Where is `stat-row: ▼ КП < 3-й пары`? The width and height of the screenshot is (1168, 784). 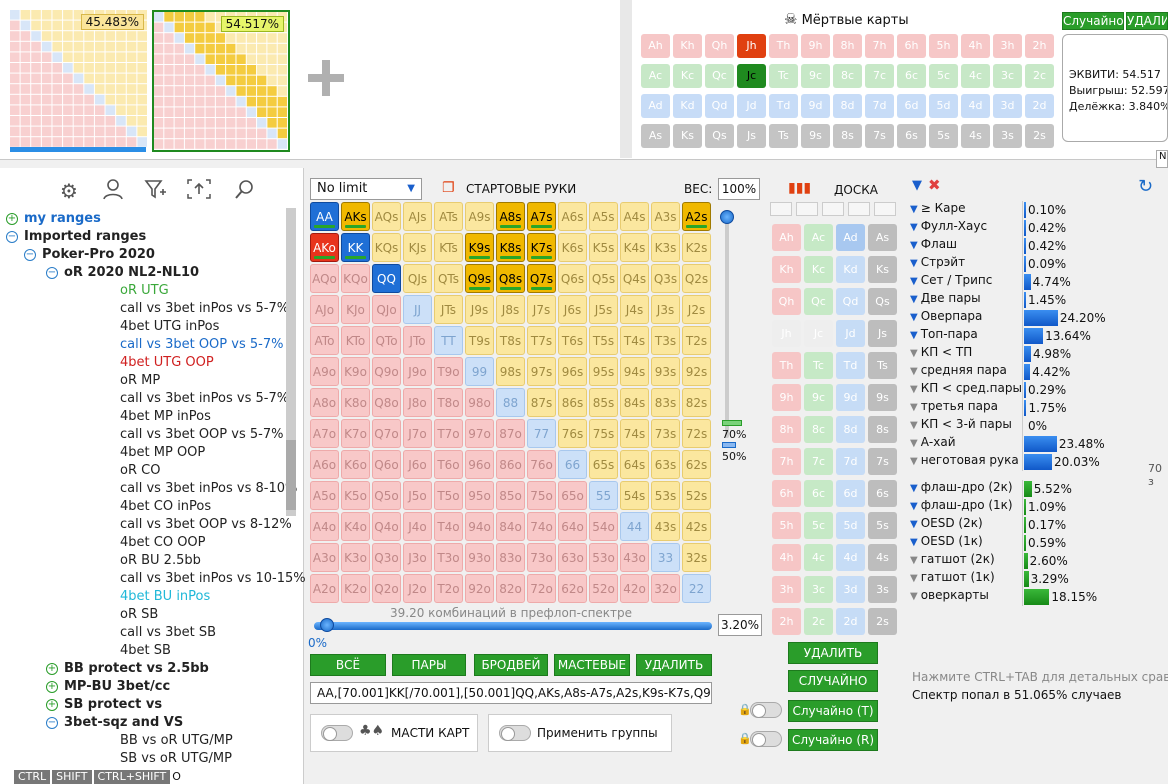 stat-row: ▼ КП < 3-й пары is located at coordinates (961, 426).